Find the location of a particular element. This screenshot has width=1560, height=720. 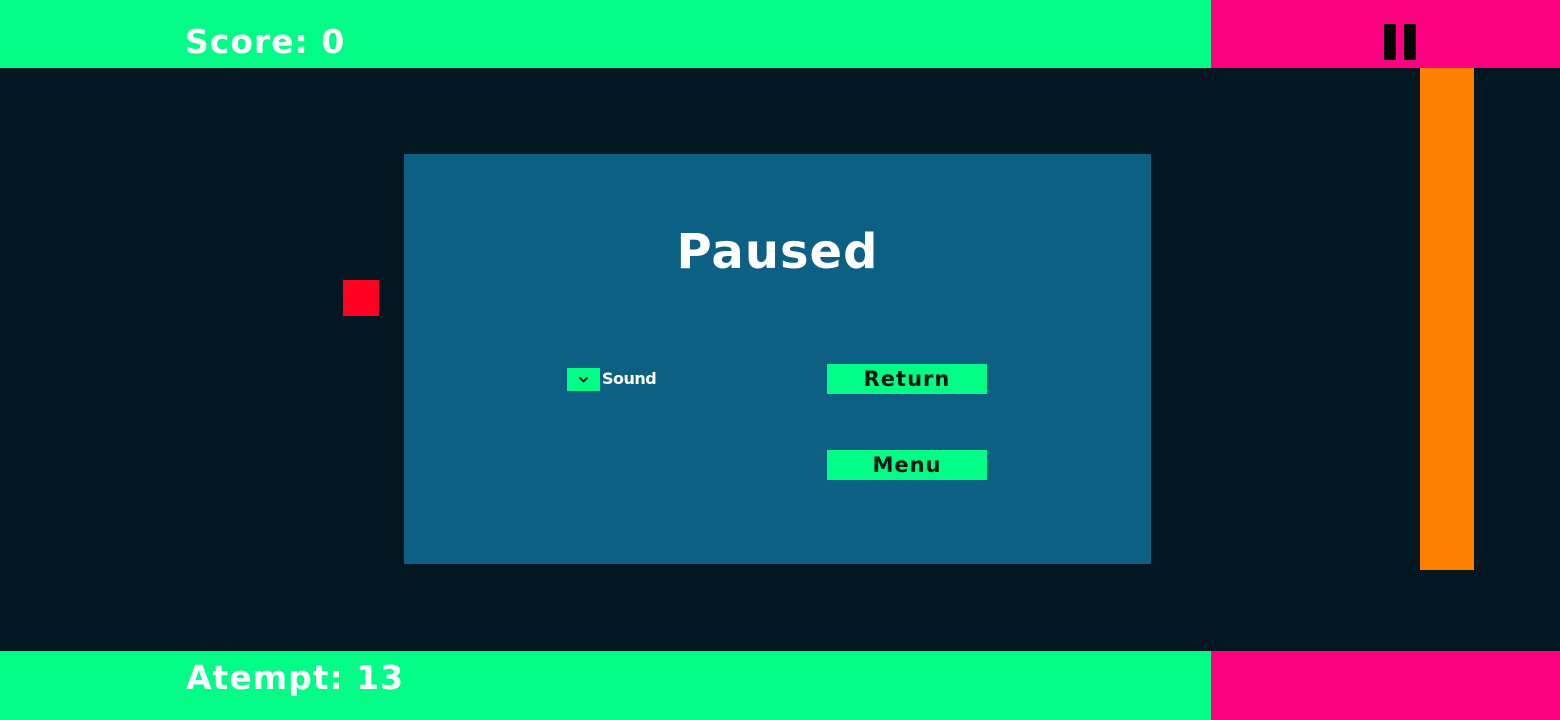

sound-toggle: Sound is located at coordinates (617, 380).